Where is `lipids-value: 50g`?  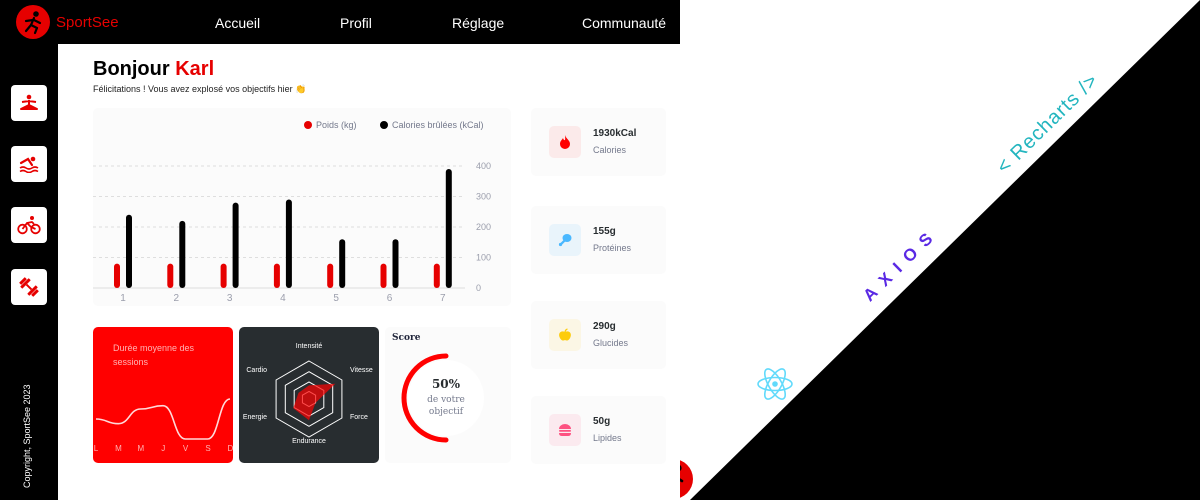
lipids-value: 50g is located at coordinates (602, 421).